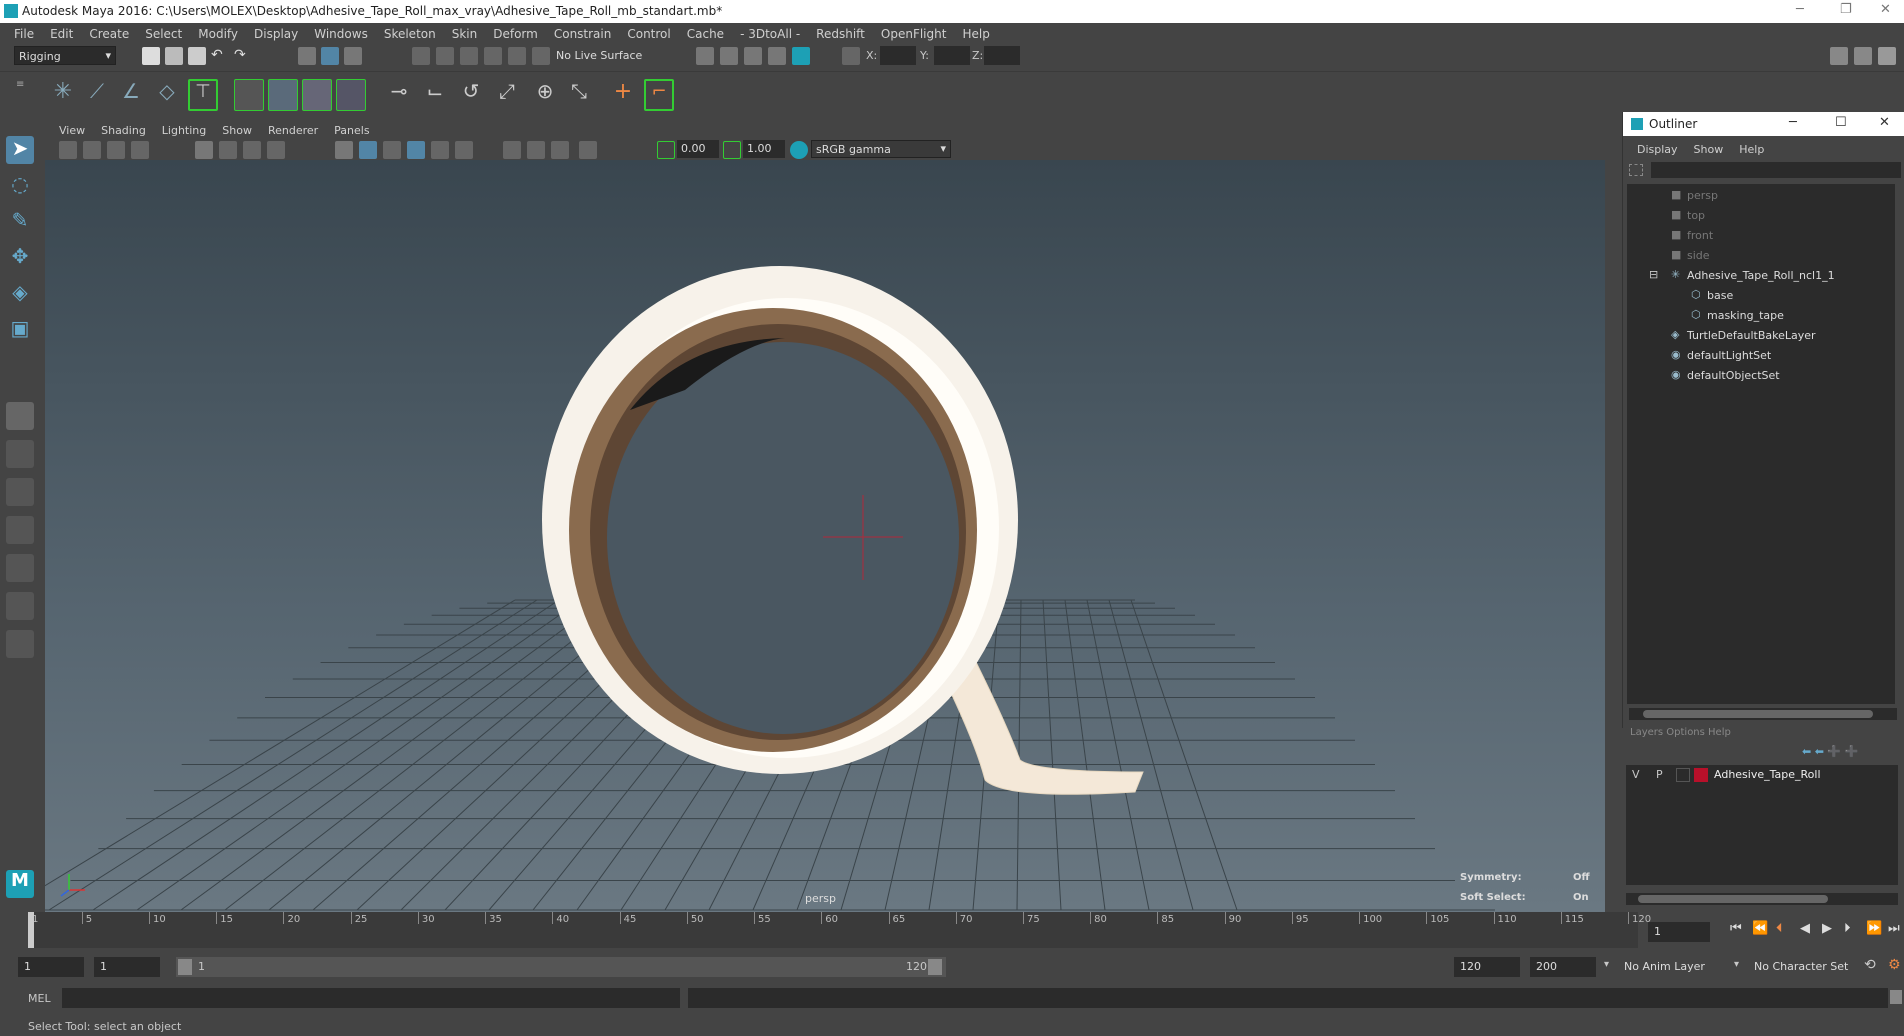  I want to click on render-settings-icon, so click(705, 56).